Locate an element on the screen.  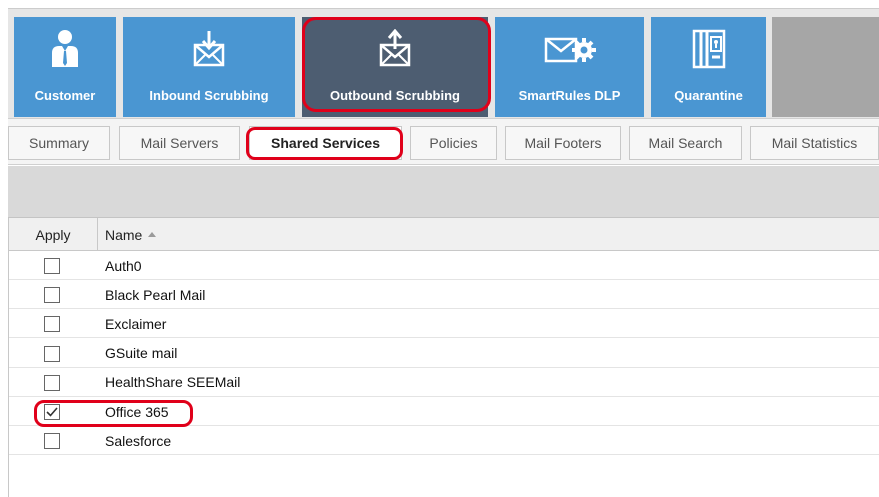
customer-icon is located at coordinates (65, 50).